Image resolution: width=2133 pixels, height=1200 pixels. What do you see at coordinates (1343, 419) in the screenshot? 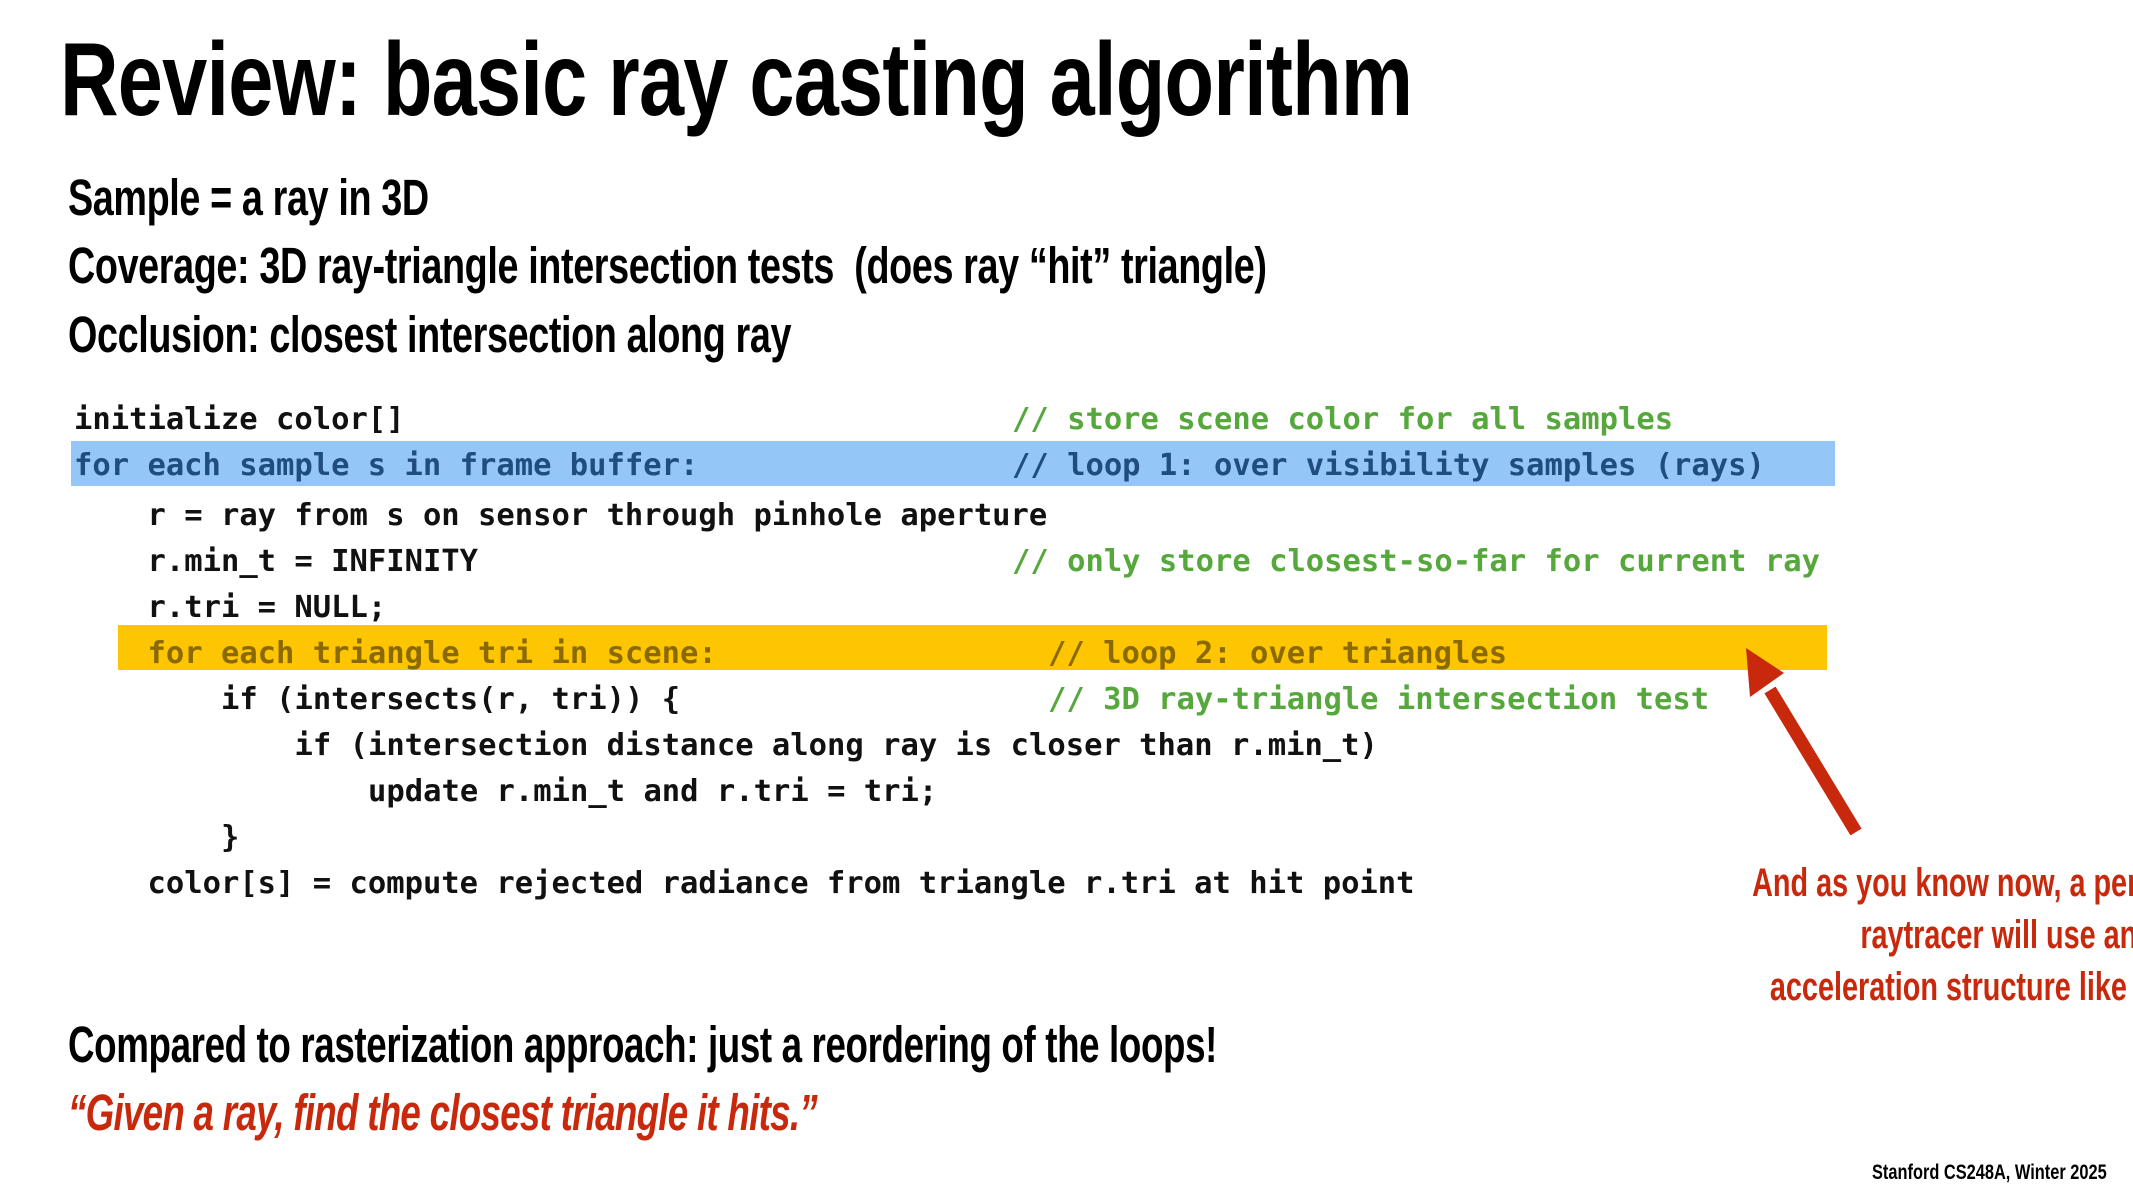
I see `code-comment: // store scene color for all samples` at bounding box center [1343, 419].